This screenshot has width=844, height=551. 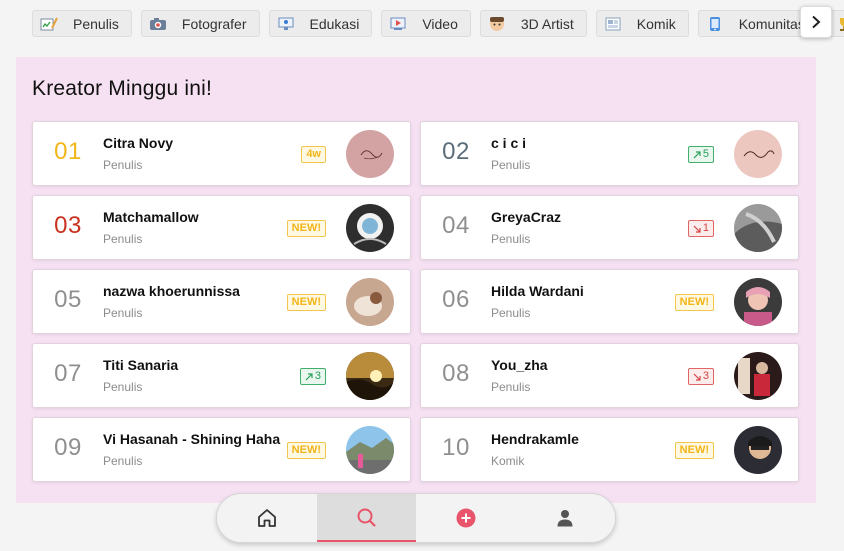 I want to click on bottom-nav, so click(x=416, y=518).